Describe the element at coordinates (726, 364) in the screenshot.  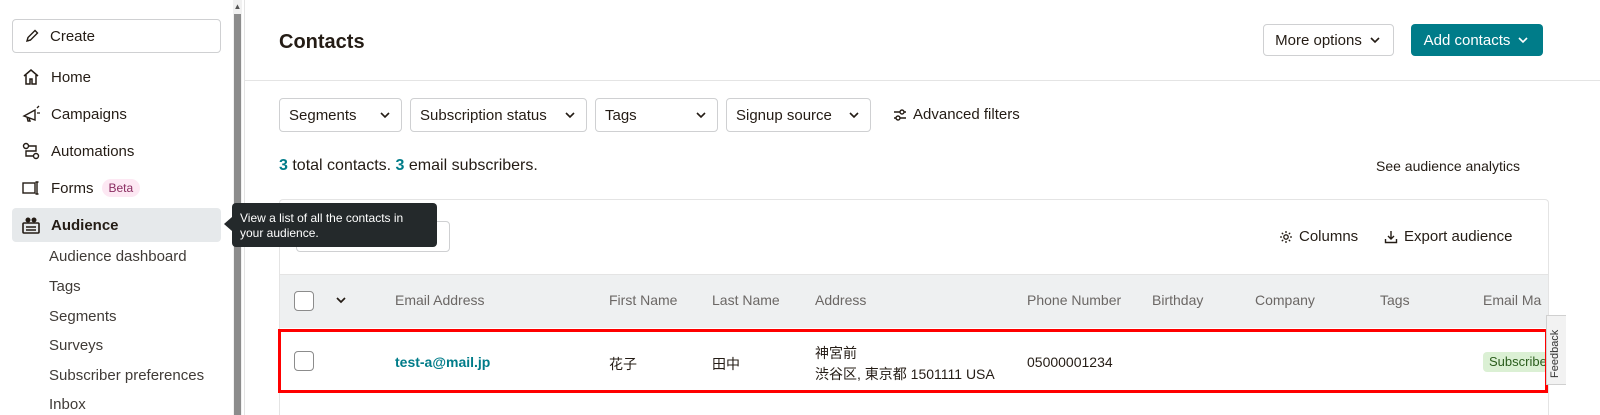
I see `contact-last-name: 田中` at that location.